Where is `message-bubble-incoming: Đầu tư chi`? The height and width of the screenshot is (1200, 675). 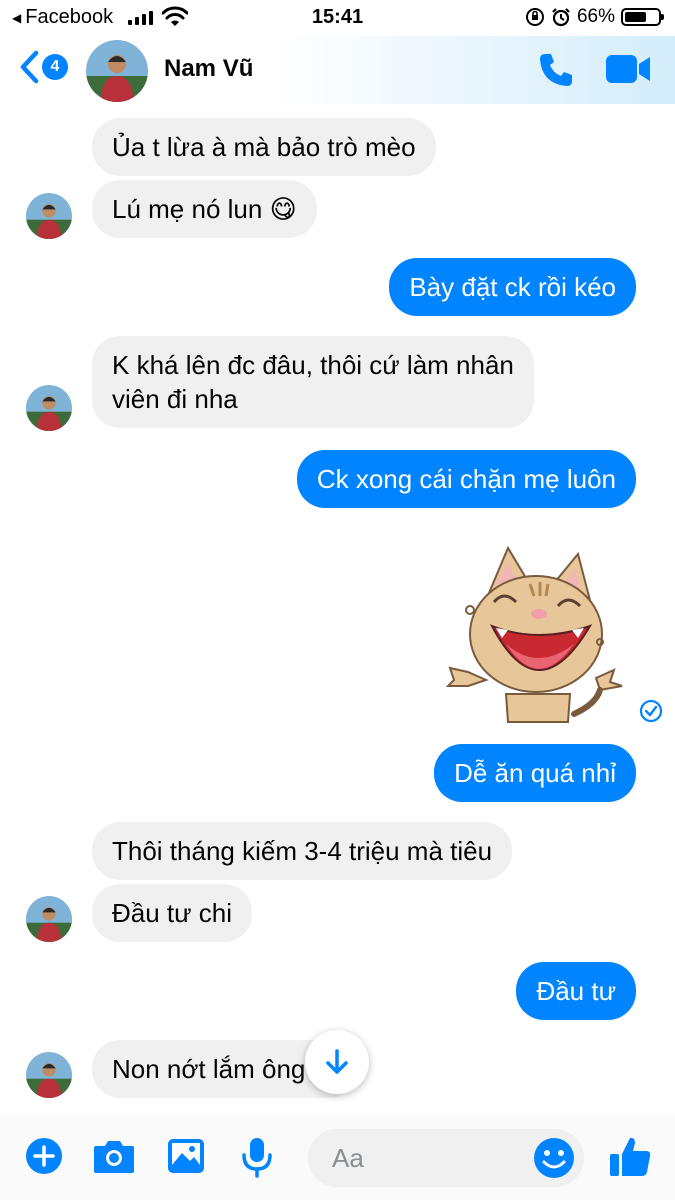 message-bubble-incoming: Đầu tư chi is located at coordinates (172, 913).